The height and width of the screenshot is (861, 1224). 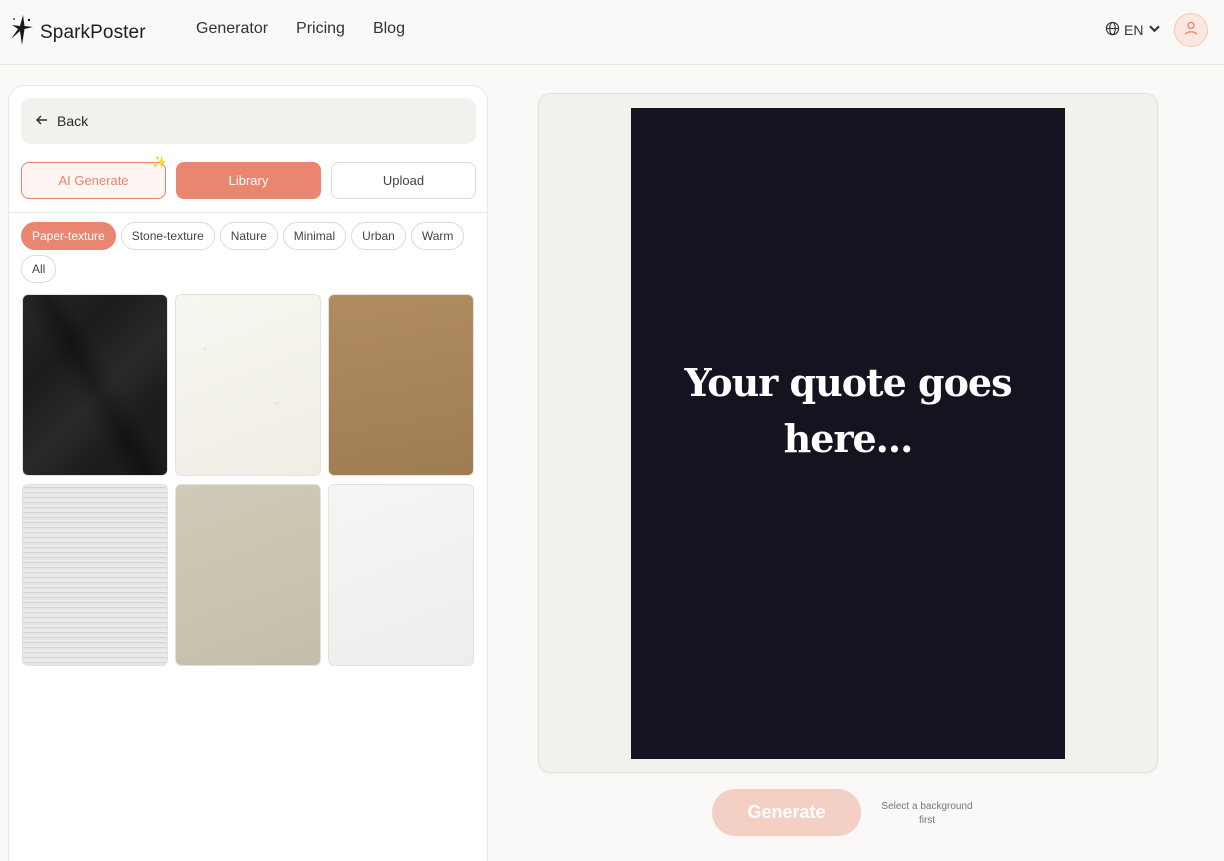 What do you see at coordinates (389, 29) in the screenshot?
I see `nav-blog: Blog` at bounding box center [389, 29].